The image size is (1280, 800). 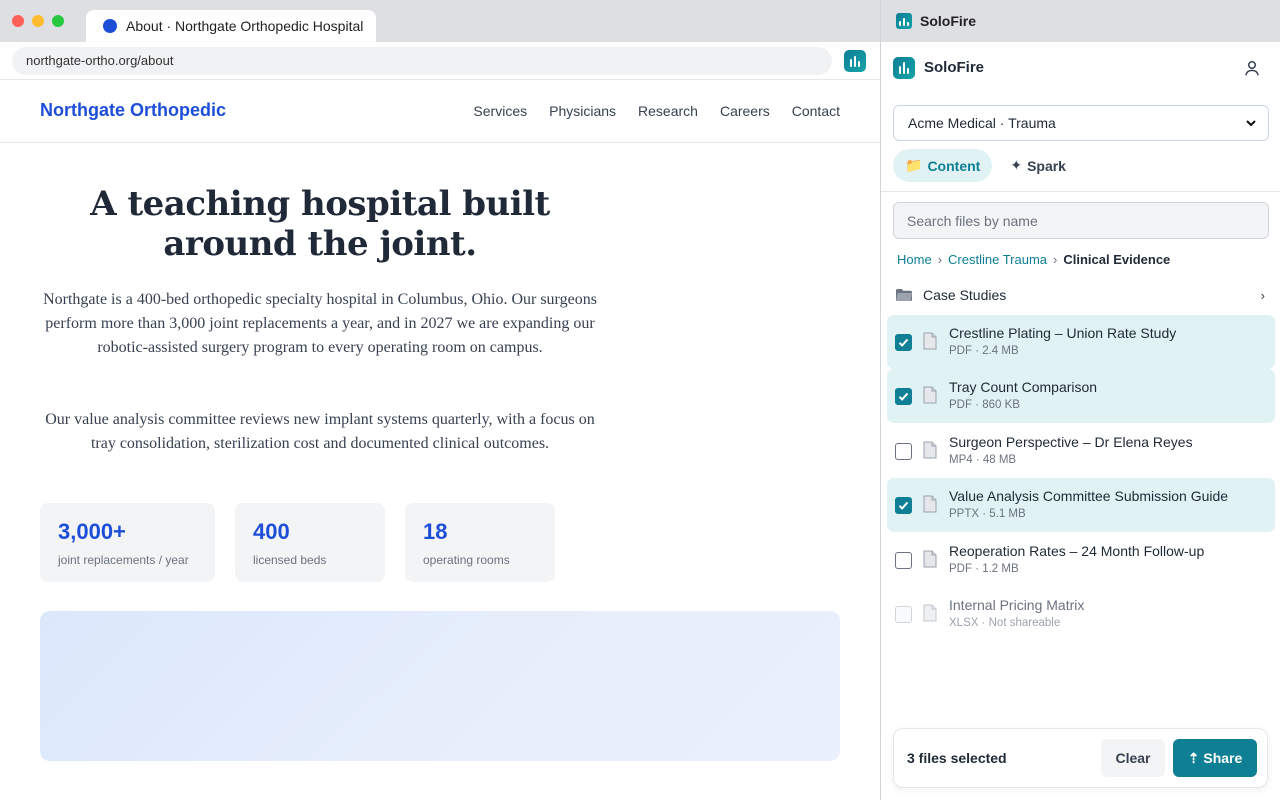 I want to click on divider, so click(x=1080, y=191).